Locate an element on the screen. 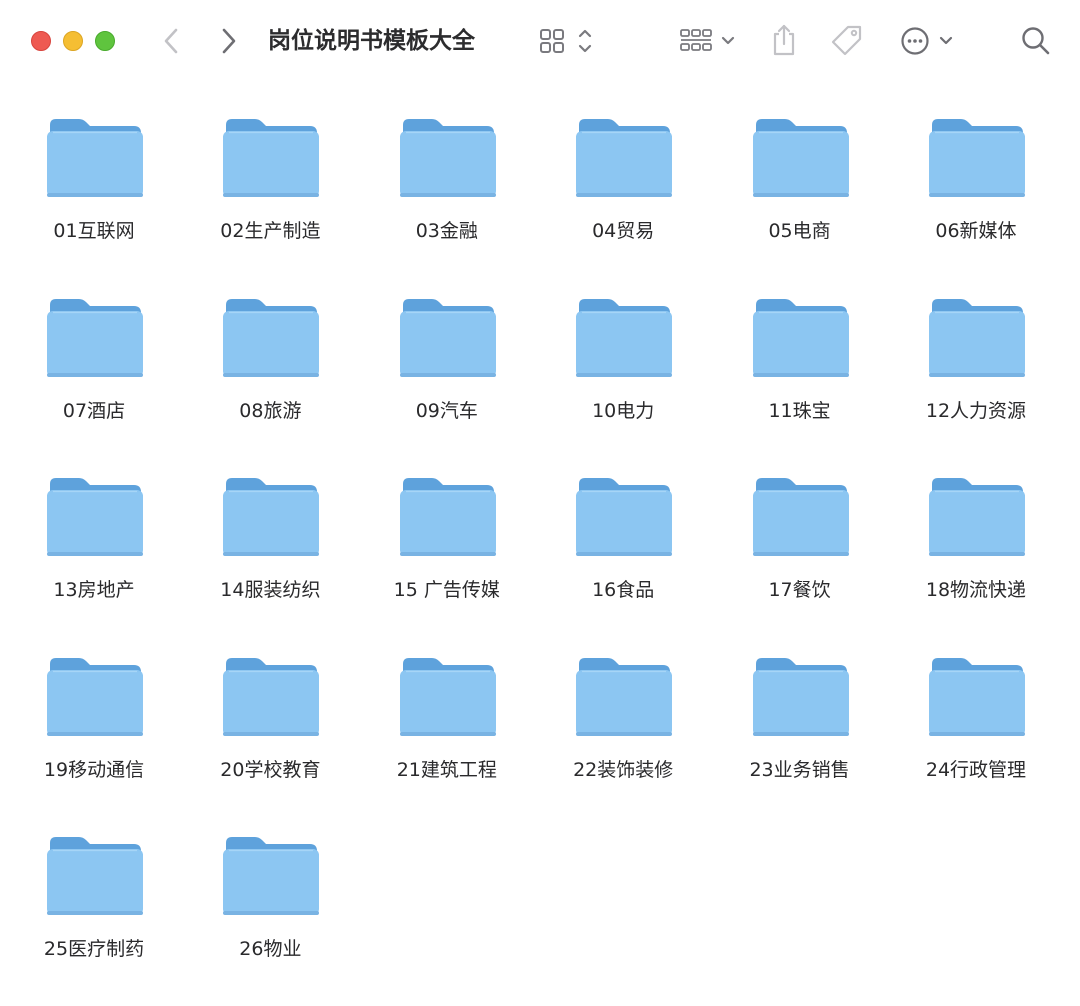 This screenshot has width=1080, height=1006. folder-item: 15 广告传媒 is located at coordinates (447, 556).